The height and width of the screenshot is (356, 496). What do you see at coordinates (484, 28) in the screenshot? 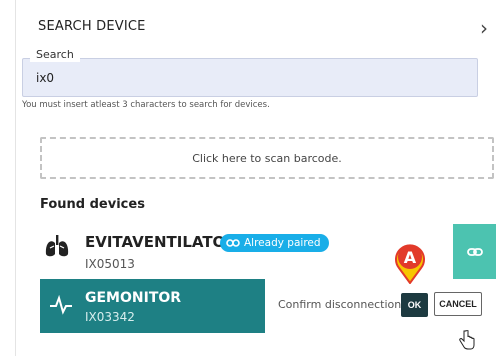
I see `chevron-right-icon: ›` at bounding box center [484, 28].